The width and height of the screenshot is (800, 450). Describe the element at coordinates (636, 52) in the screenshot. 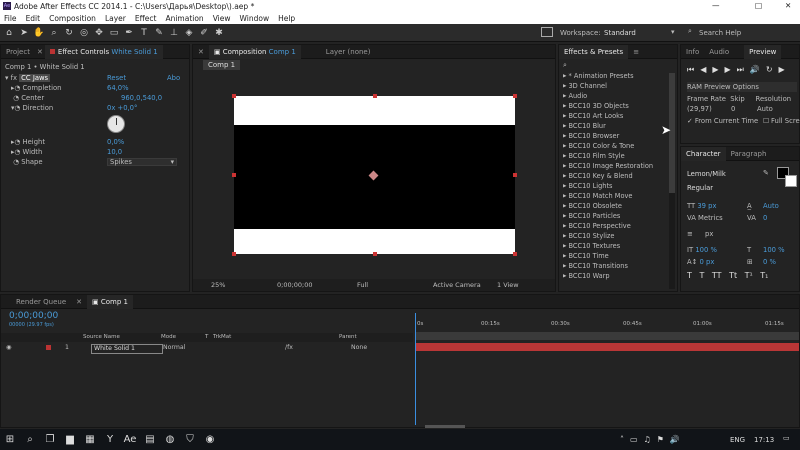

I see `menu-icon: ≡` at that location.